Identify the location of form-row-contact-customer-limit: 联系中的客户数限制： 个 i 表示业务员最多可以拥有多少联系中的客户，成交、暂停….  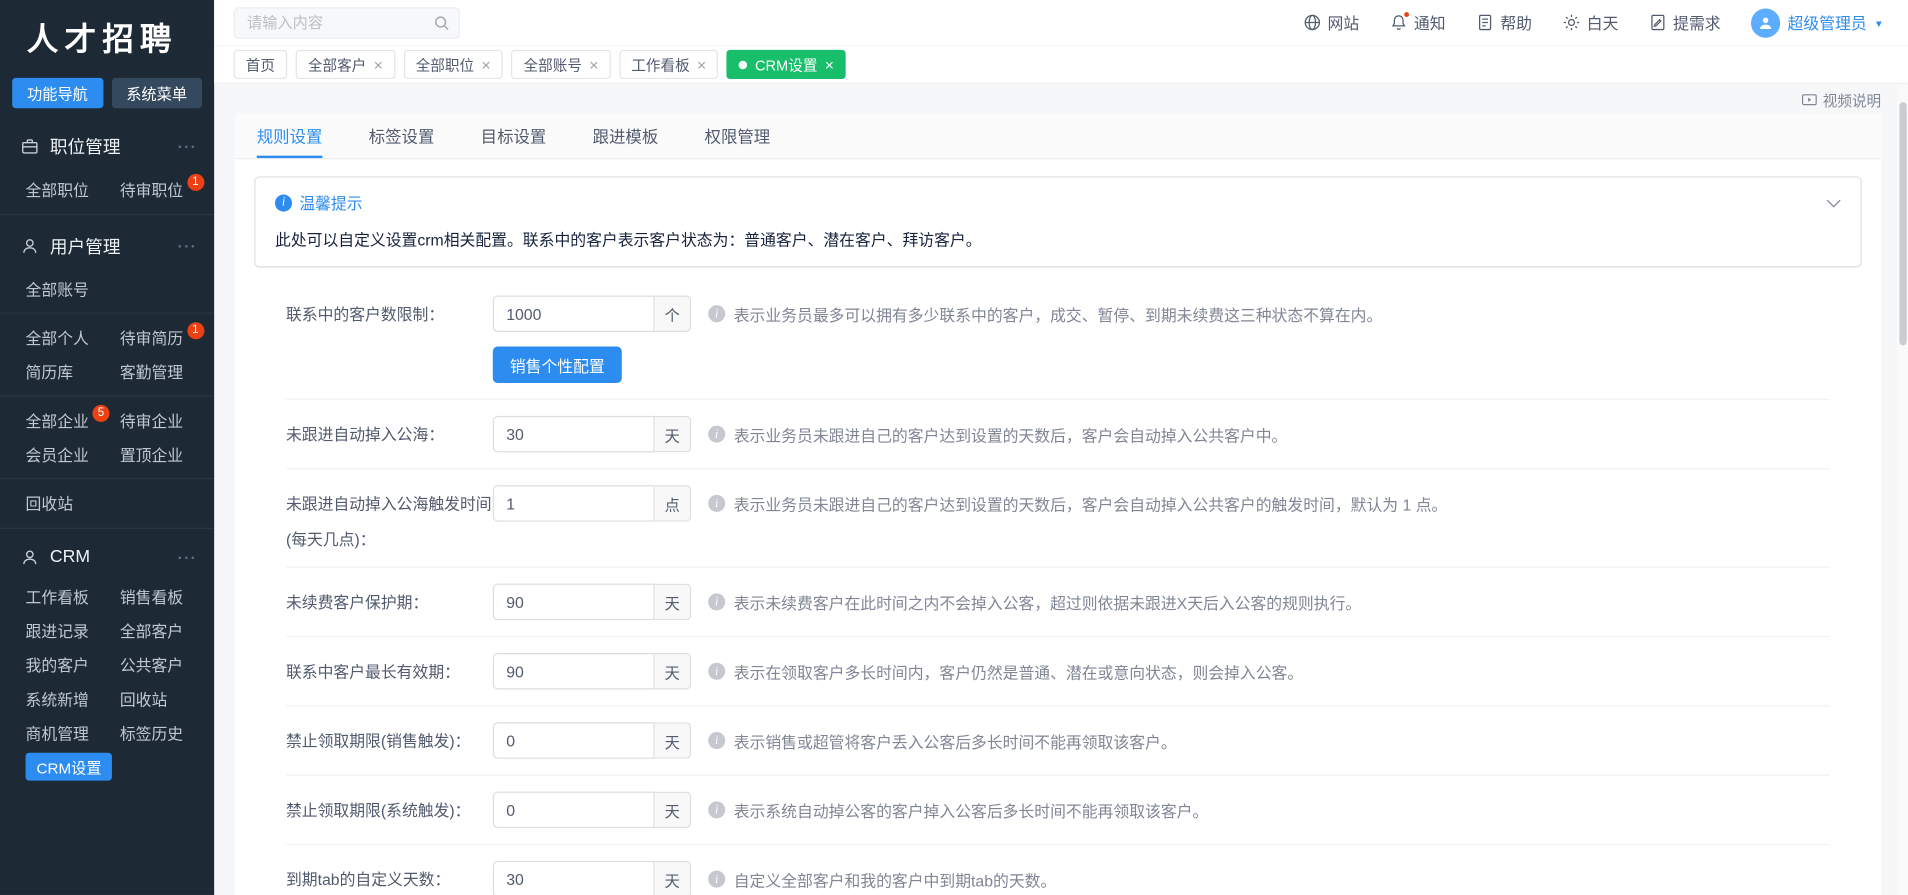
(1058, 340).